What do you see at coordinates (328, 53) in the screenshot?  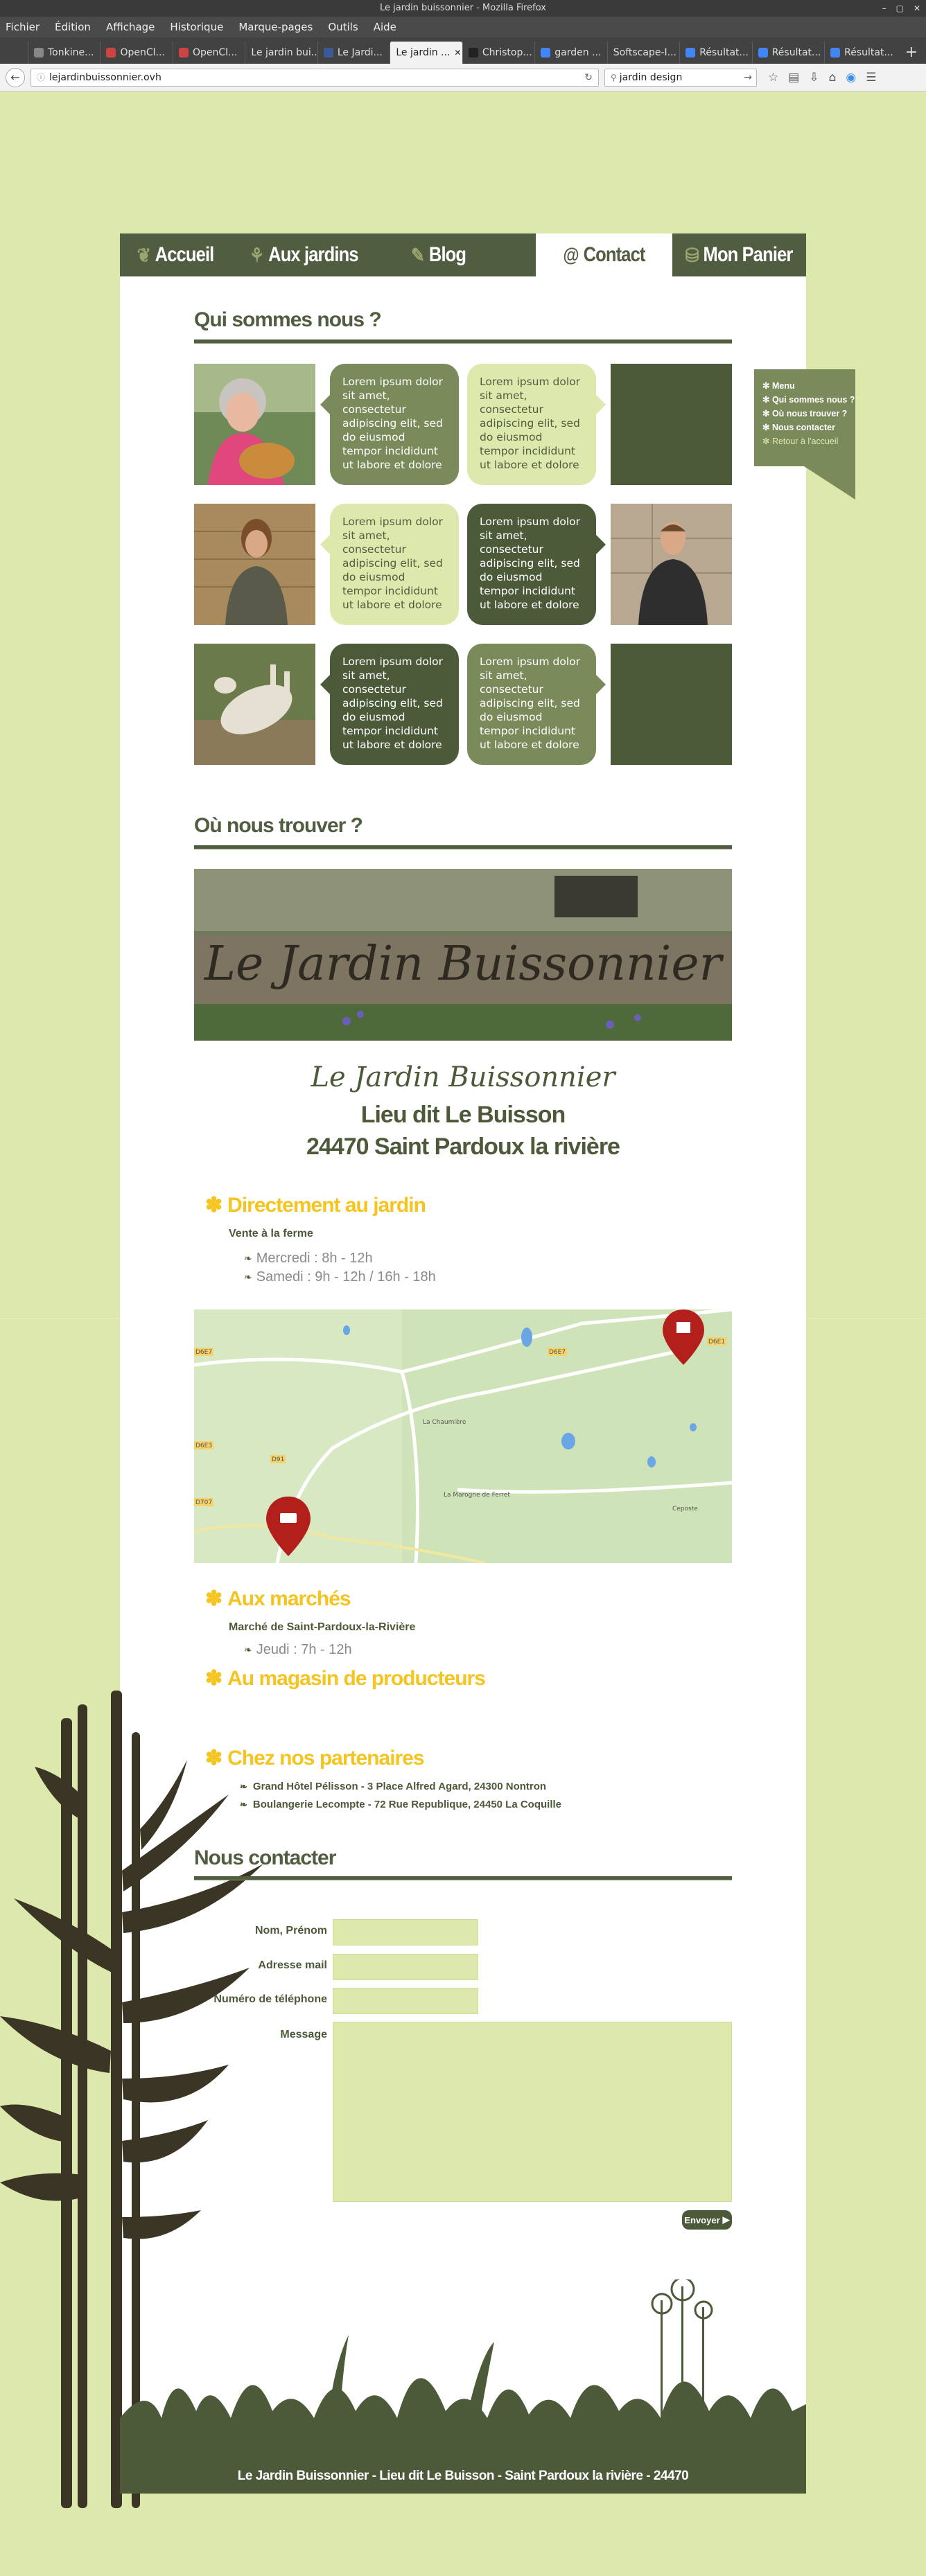 I see `favicon-icon` at bounding box center [328, 53].